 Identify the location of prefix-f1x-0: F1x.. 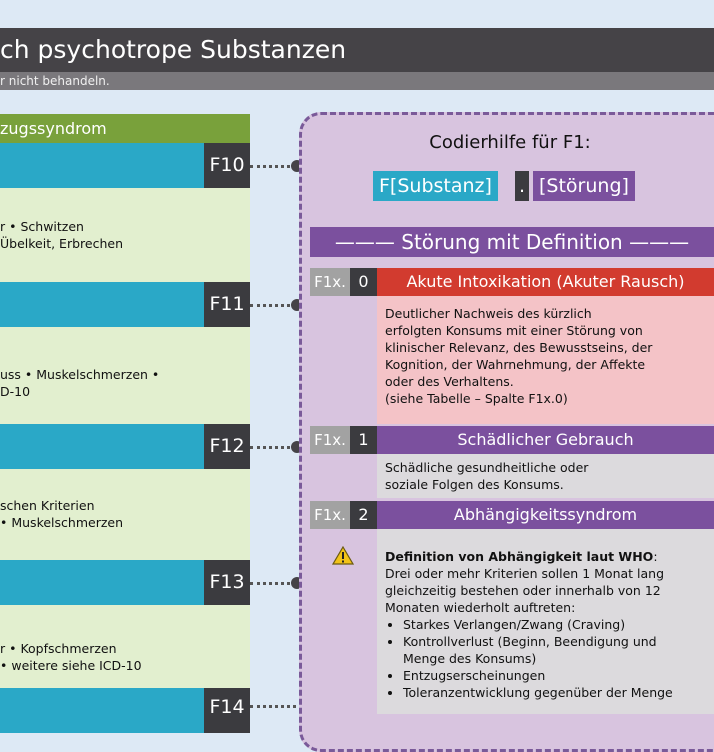
(330, 282).